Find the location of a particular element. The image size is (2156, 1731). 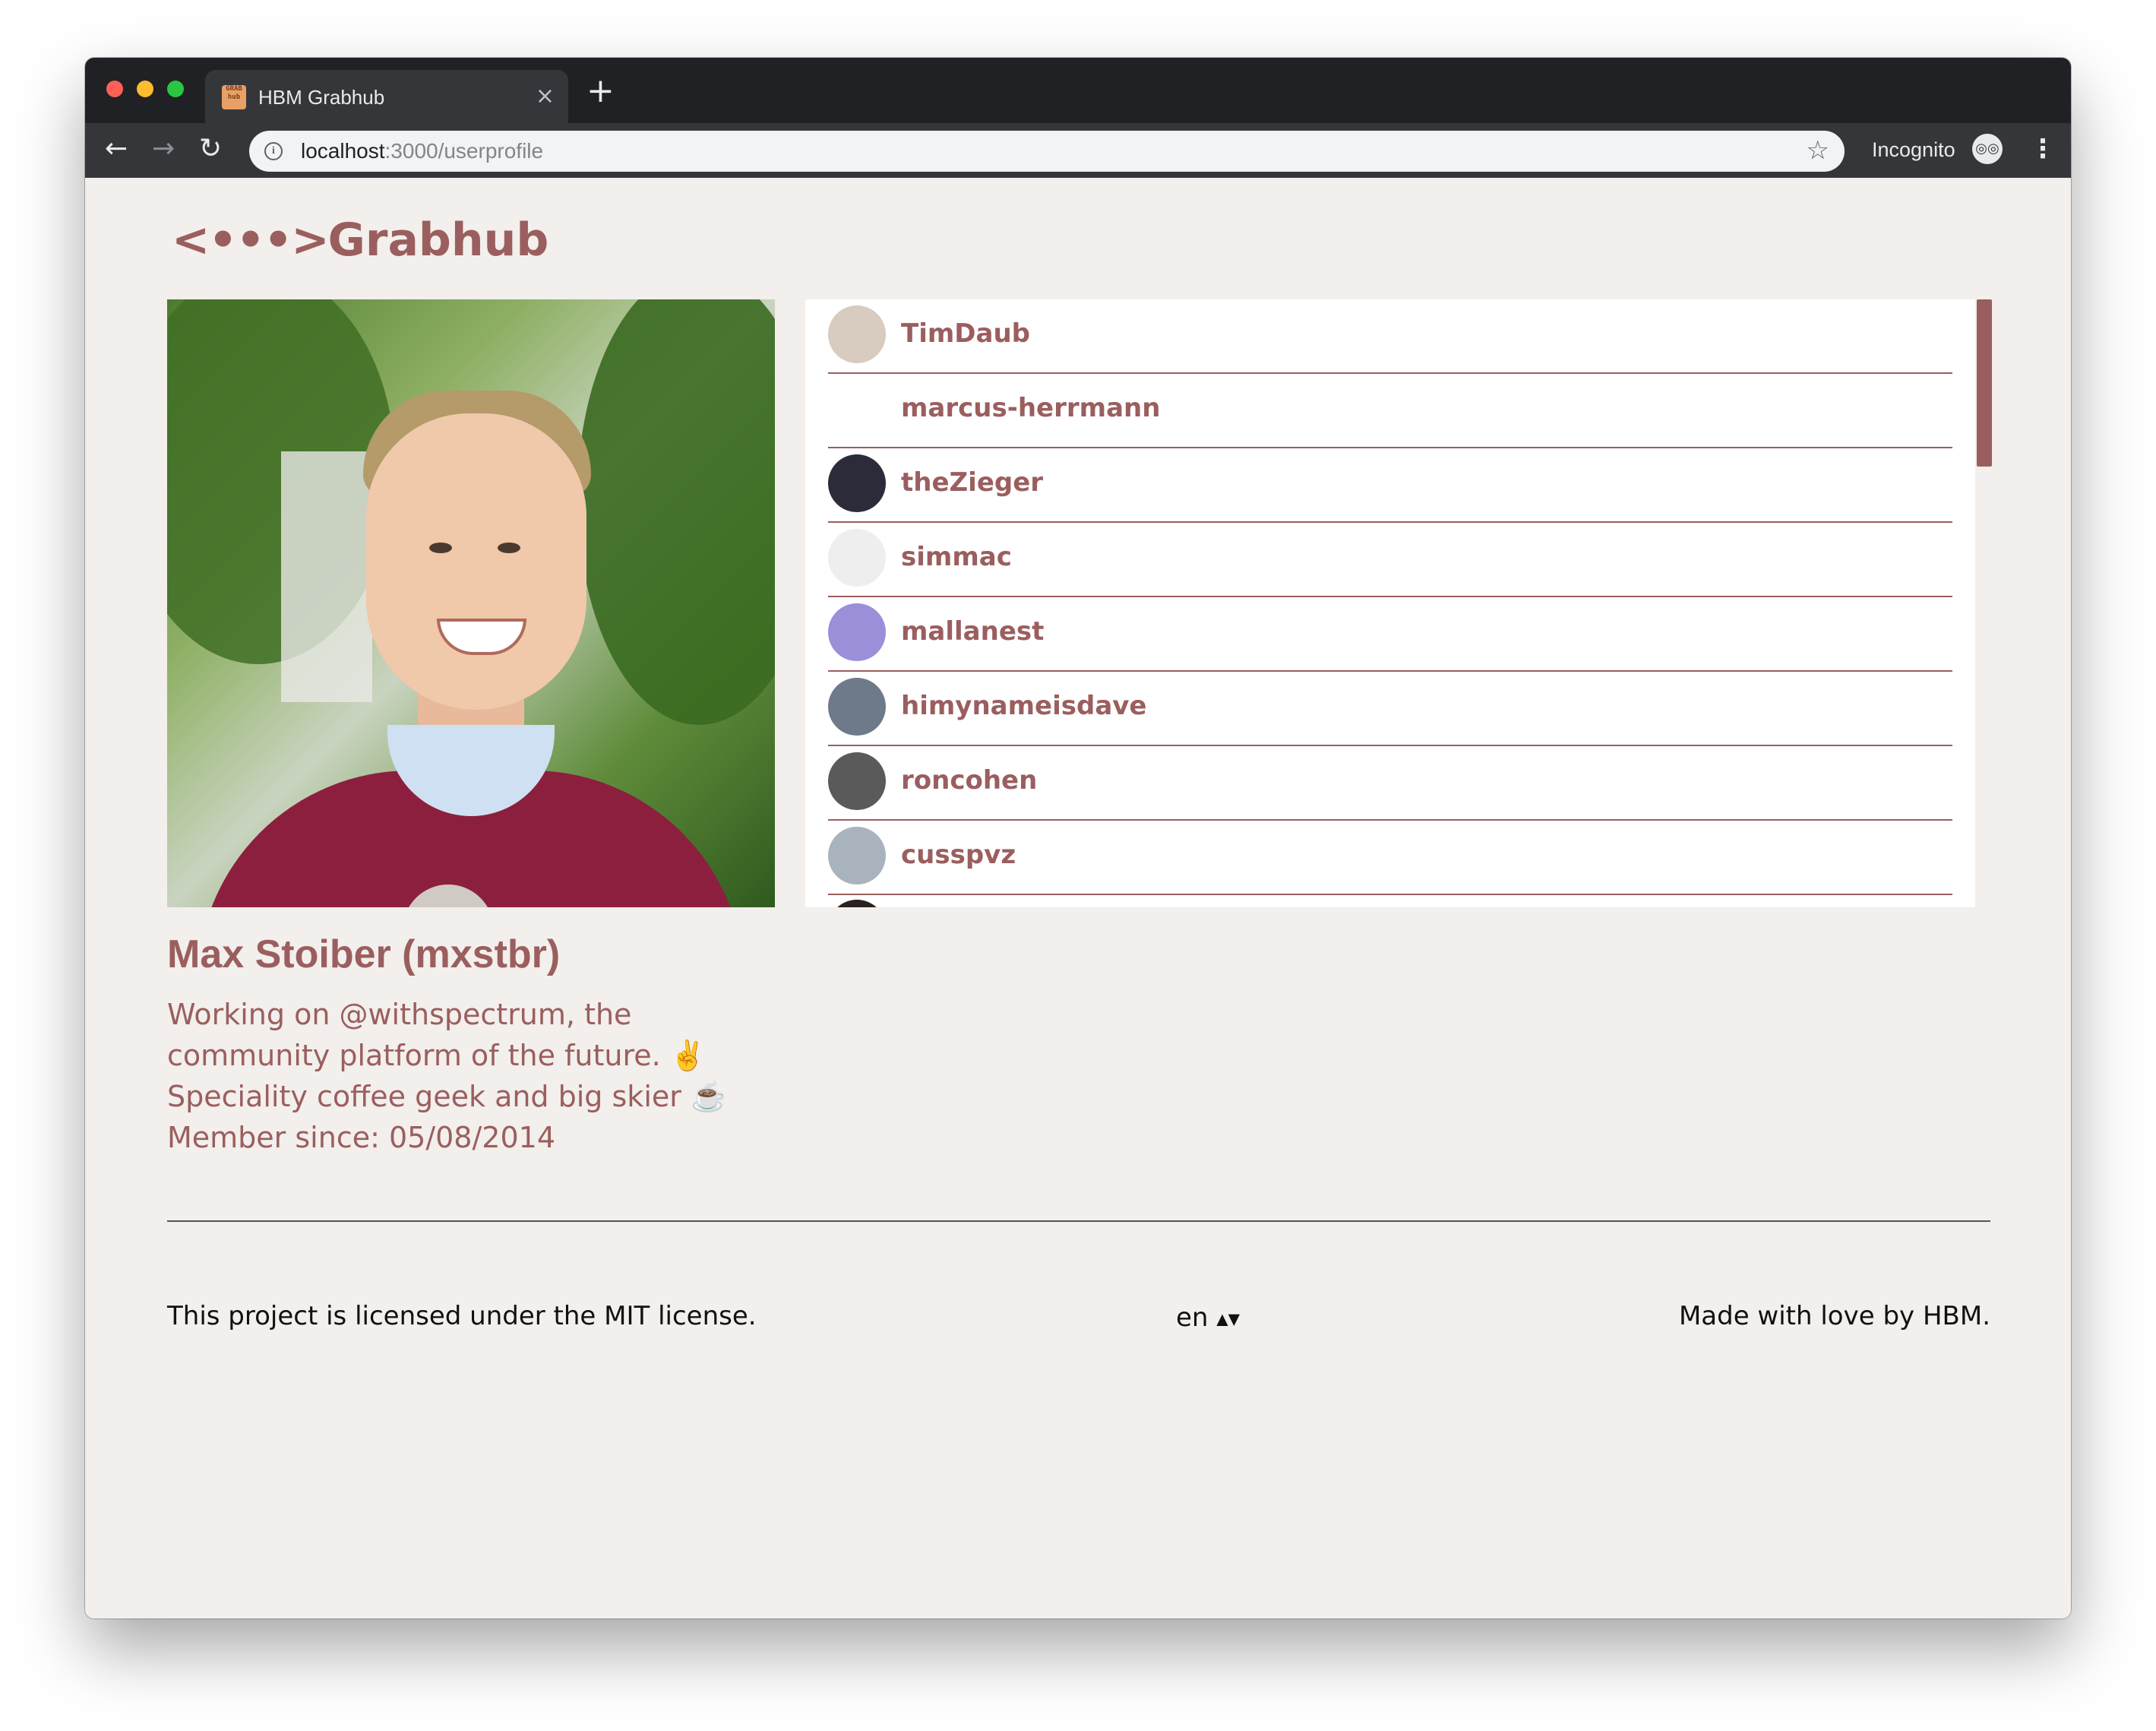

following-username: simmac is located at coordinates (956, 557).